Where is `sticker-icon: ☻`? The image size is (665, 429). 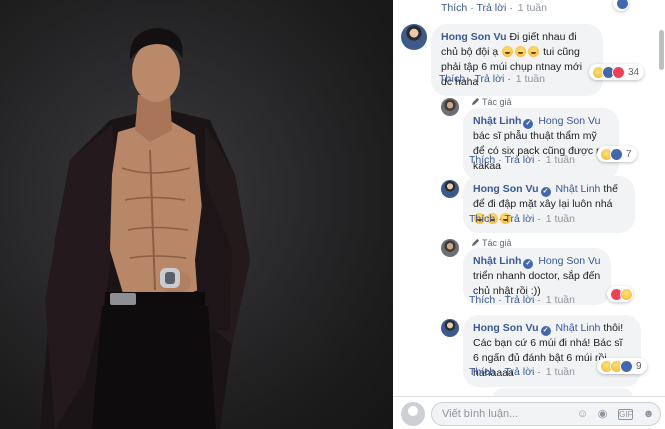 sticker-icon: ☻ is located at coordinates (648, 414).